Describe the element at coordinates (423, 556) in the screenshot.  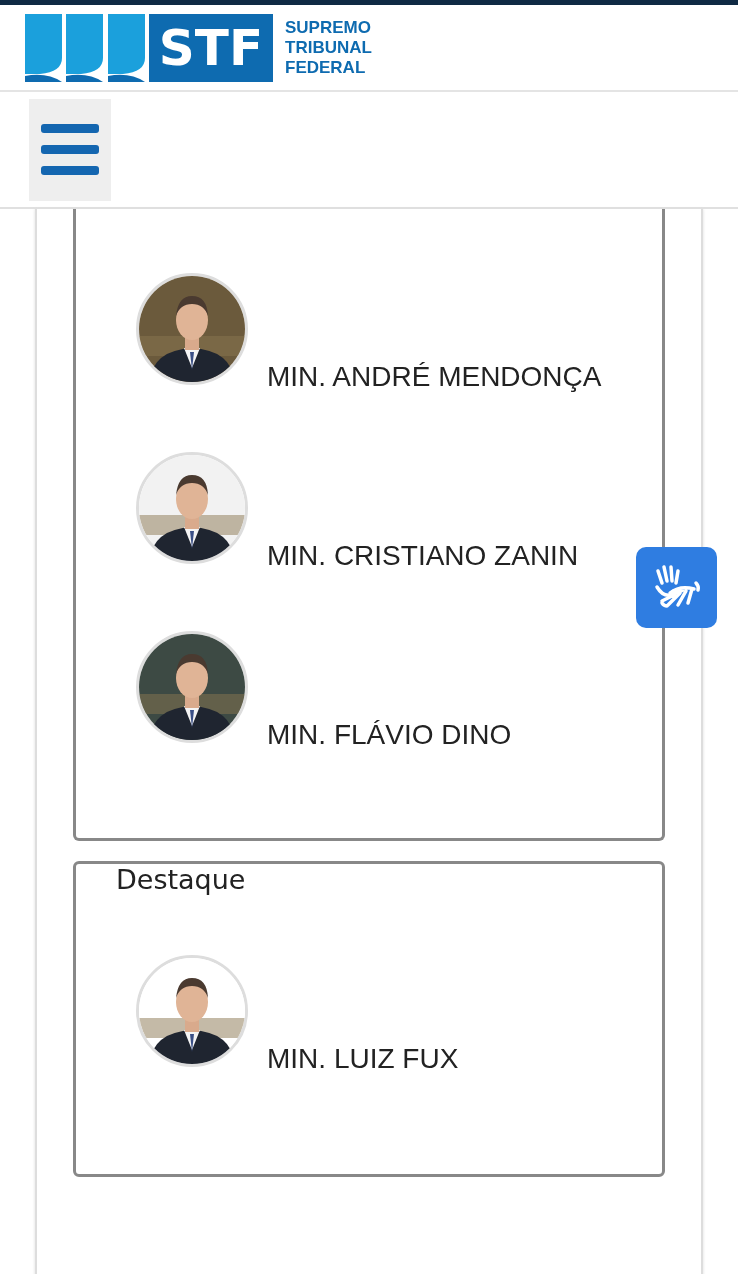
I see `minister-link: MIN. CRISTIANO ZANIN` at that location.